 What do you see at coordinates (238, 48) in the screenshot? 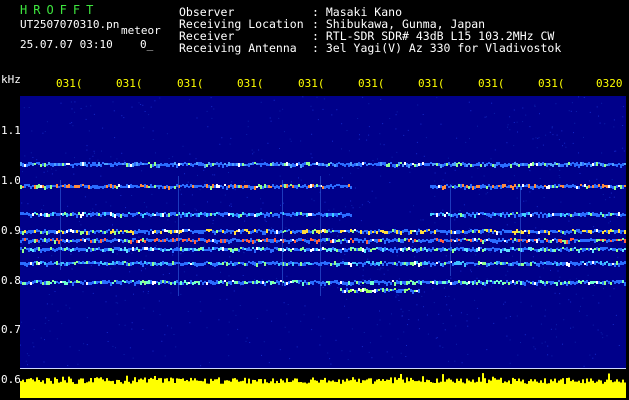
I see `antenna-label: Receiving Antenna` at bounding box center [238, 48].